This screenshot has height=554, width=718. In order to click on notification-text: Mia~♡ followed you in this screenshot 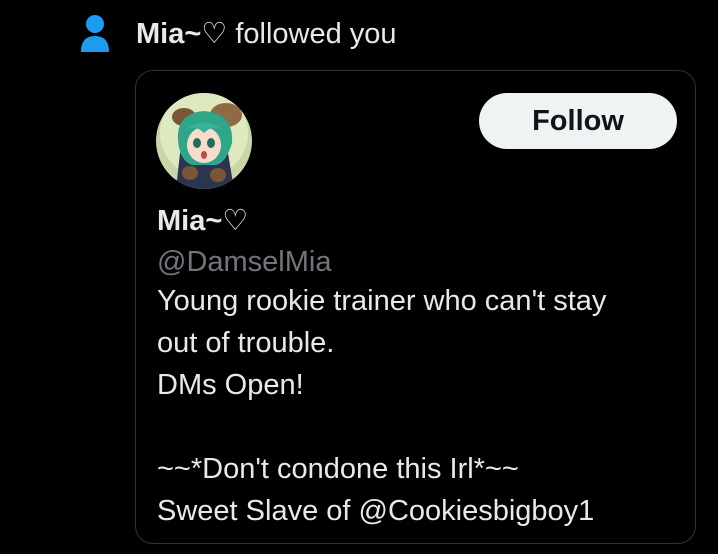, I will do `click(266, 34)`.